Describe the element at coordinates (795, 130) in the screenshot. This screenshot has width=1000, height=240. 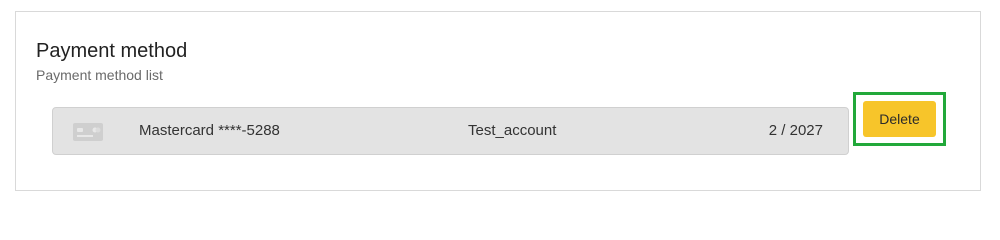
I see `card-expiry: 2 / 2027` at that location.